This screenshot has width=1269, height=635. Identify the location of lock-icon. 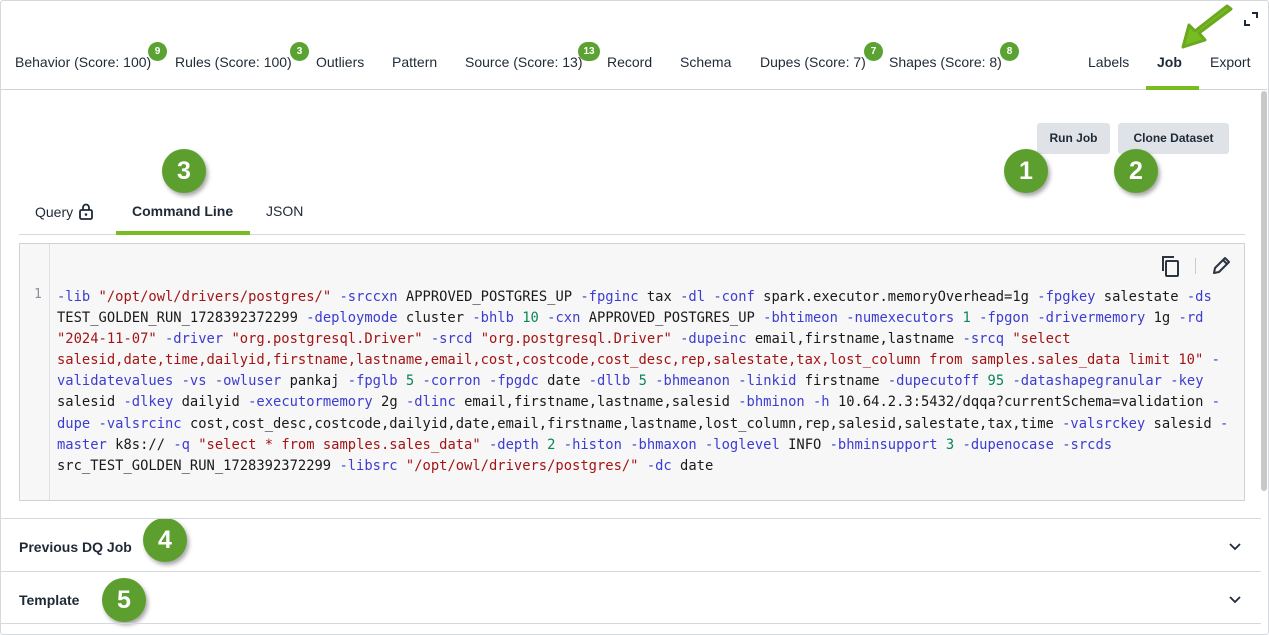
(86, 211).